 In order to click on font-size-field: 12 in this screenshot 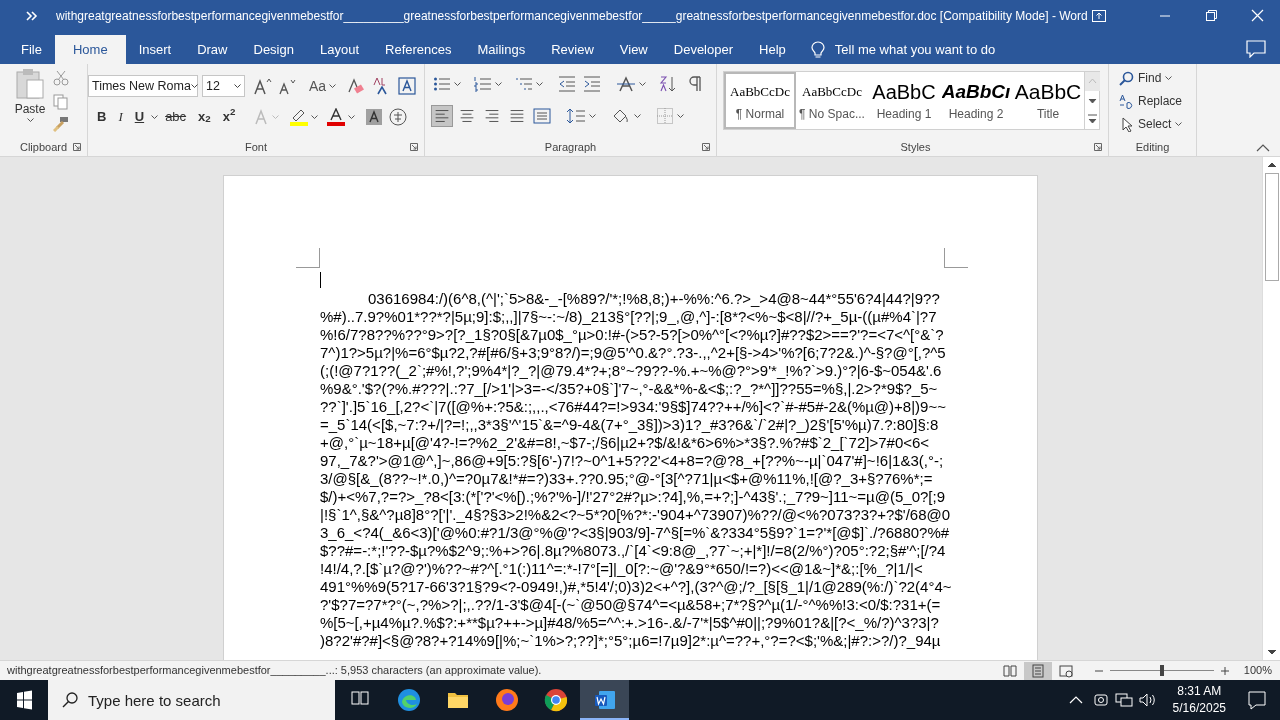, I will do `click(223, 86)`.